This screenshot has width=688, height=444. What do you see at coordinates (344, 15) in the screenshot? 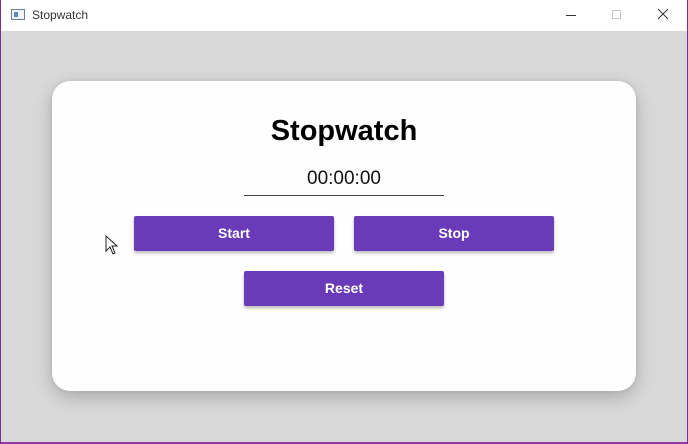
I see `title-bar: Stopwatch` at bounding box center [344, 15].